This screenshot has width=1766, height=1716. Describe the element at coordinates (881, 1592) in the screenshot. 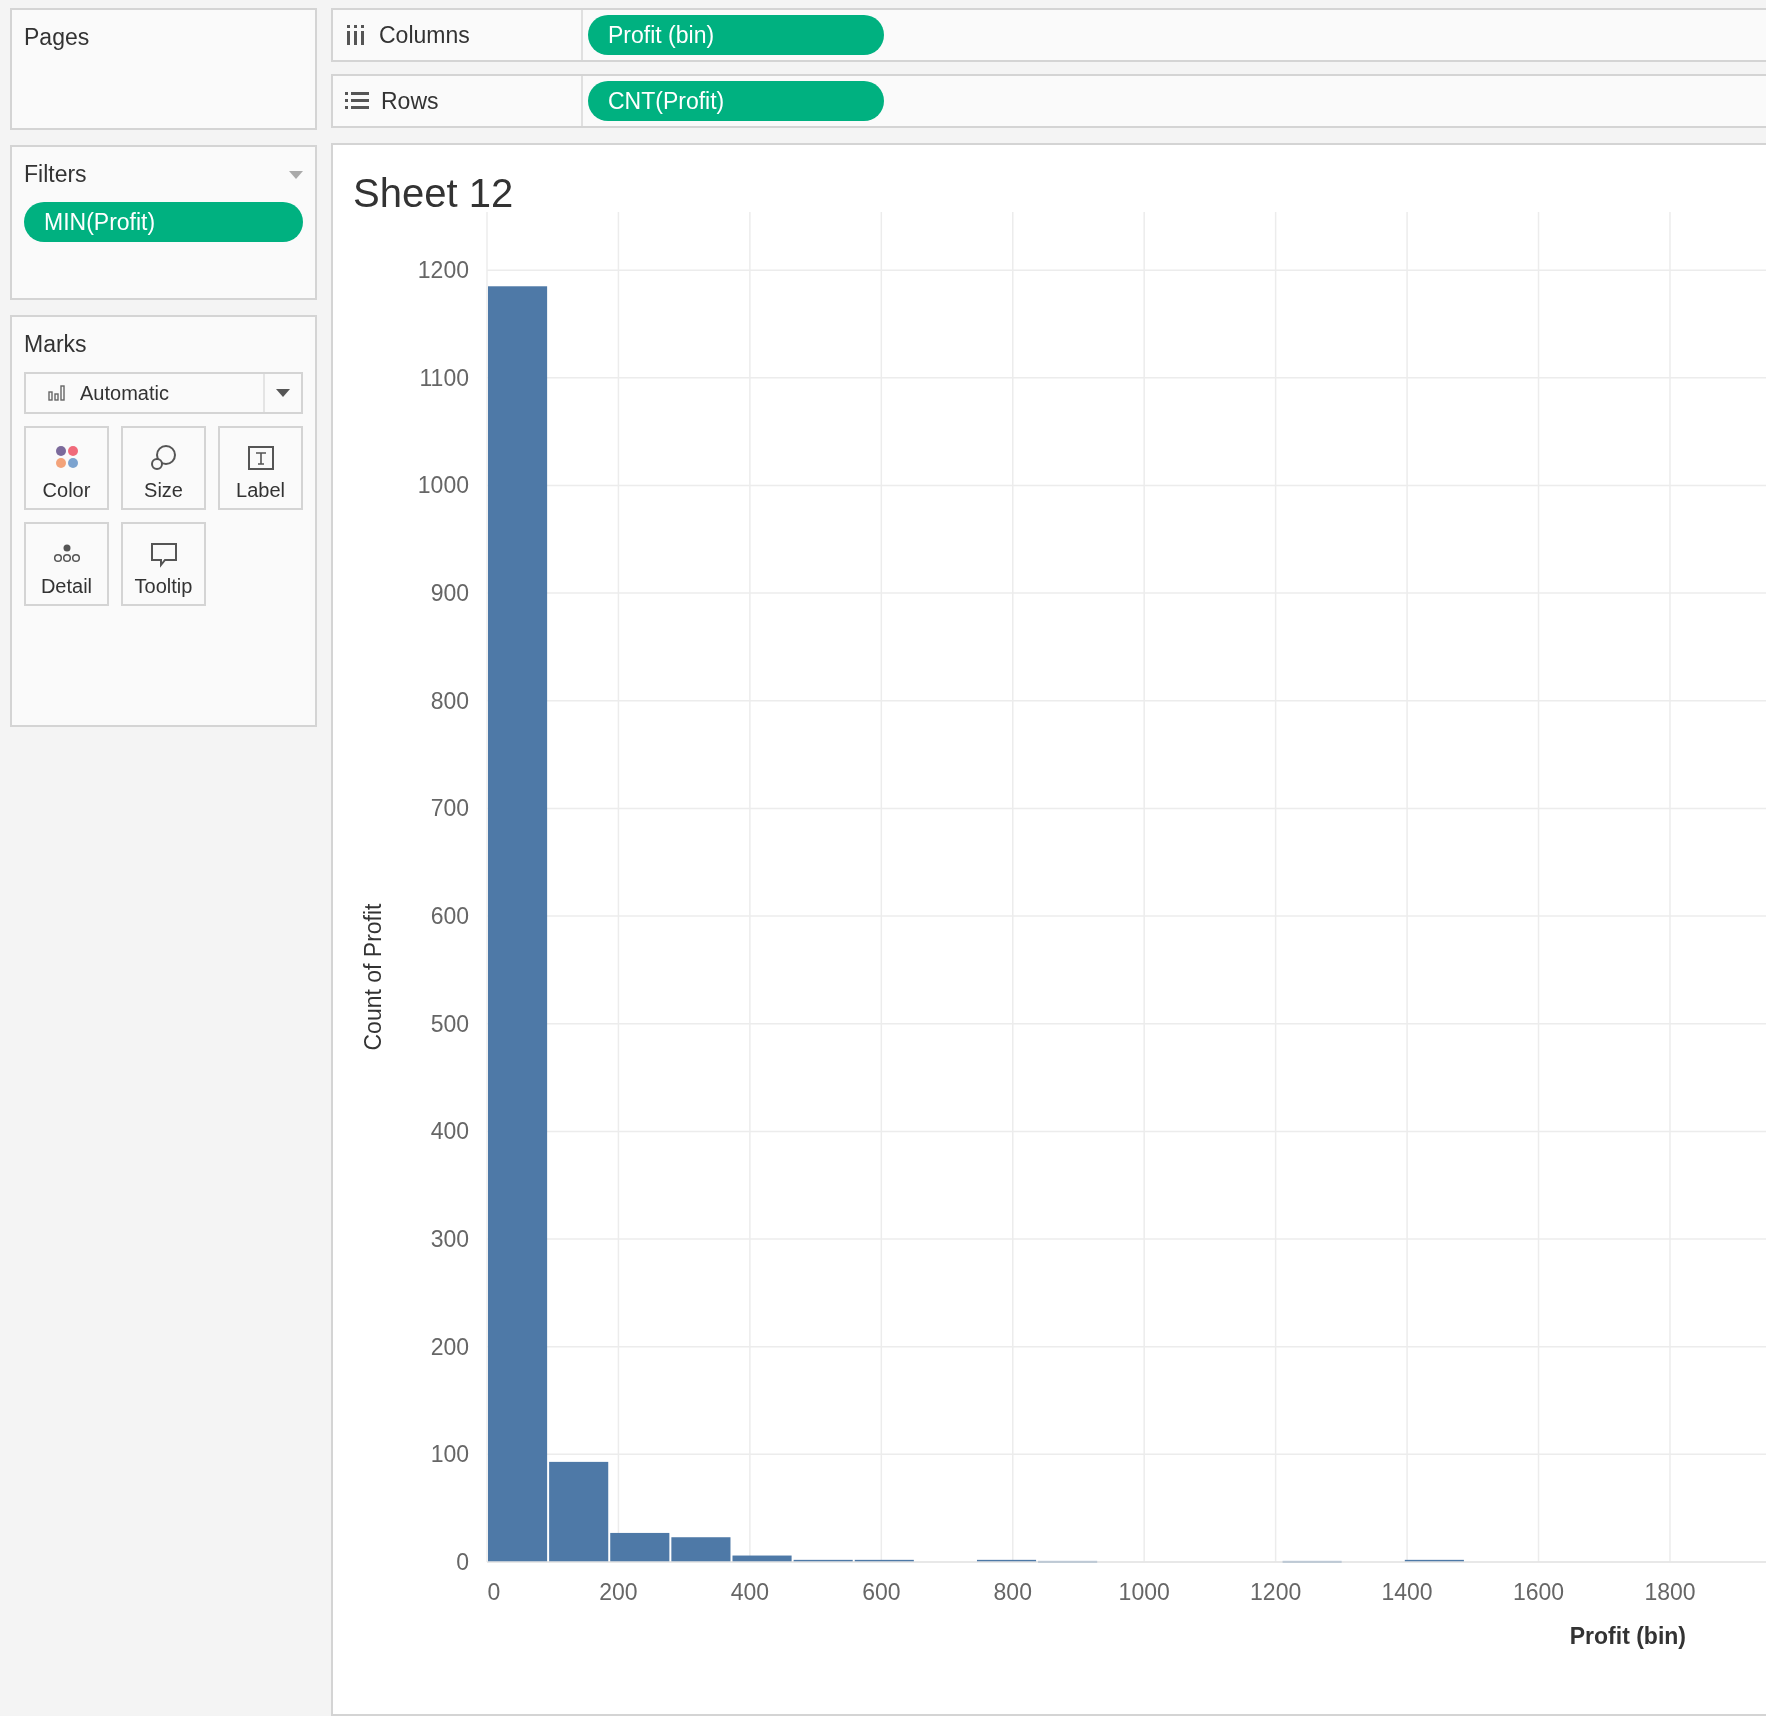

I see `x-axis-label: 600` at that location.